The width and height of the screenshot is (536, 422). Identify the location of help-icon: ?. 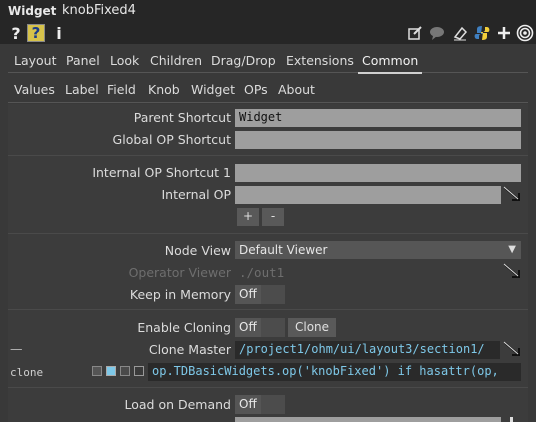
(16, 33).